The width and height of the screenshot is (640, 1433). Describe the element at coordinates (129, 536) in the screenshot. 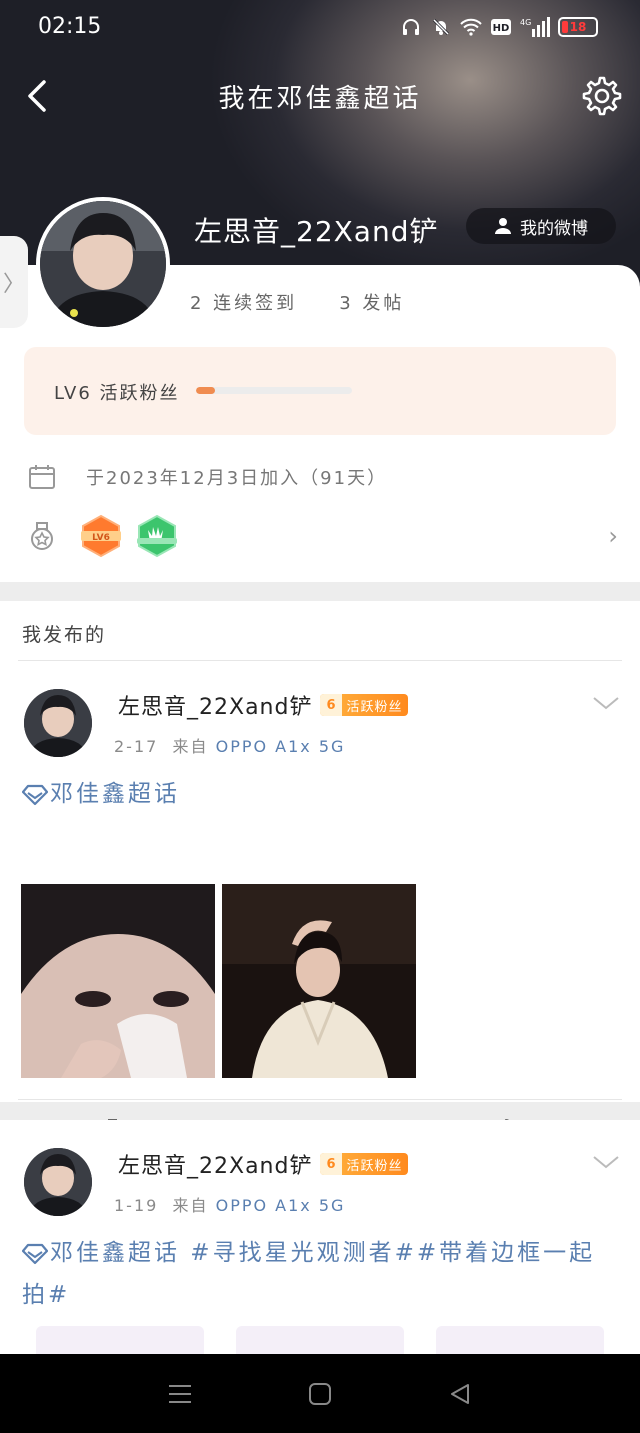

I see `medal-list: LV6` at that location.